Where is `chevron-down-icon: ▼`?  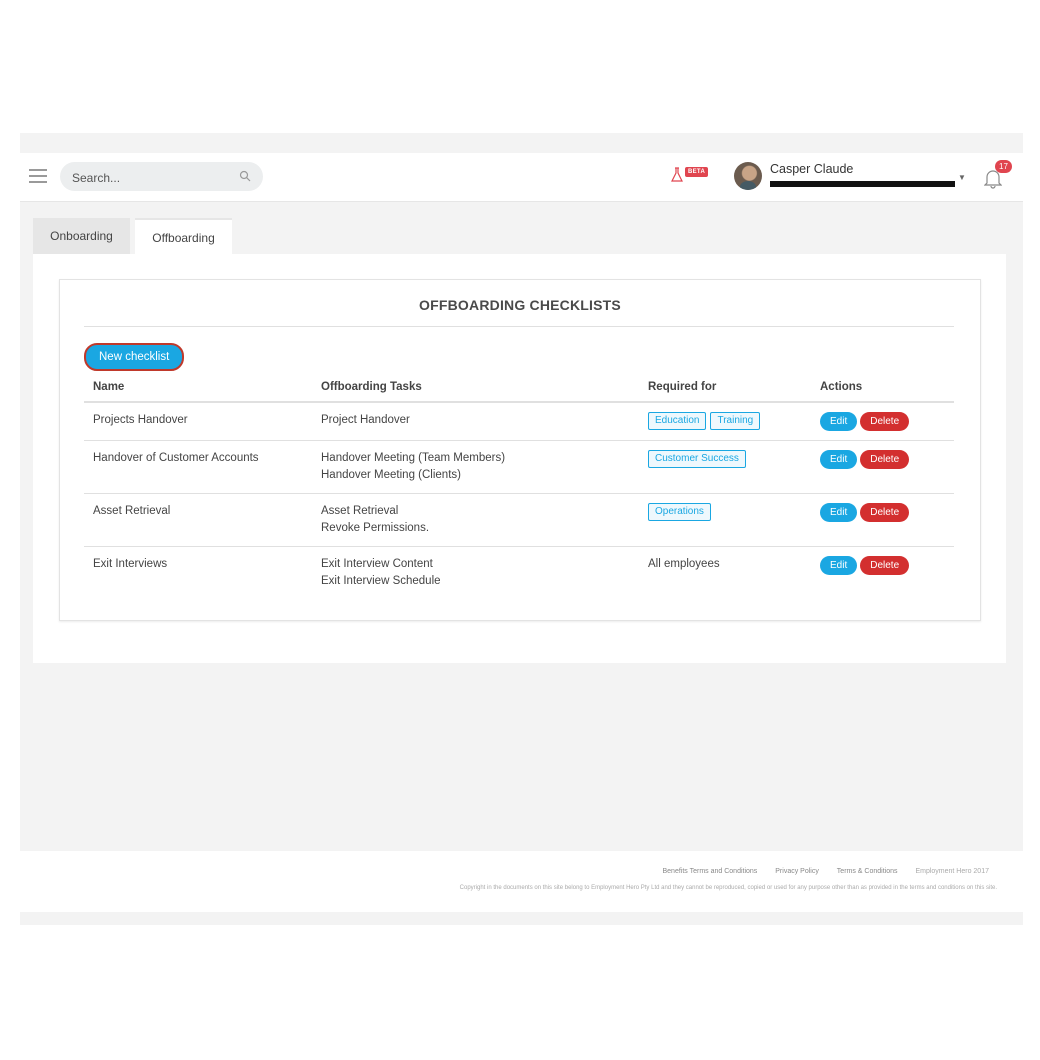
chevron-down-icon: ▼ is located at coordinates (962, 177).